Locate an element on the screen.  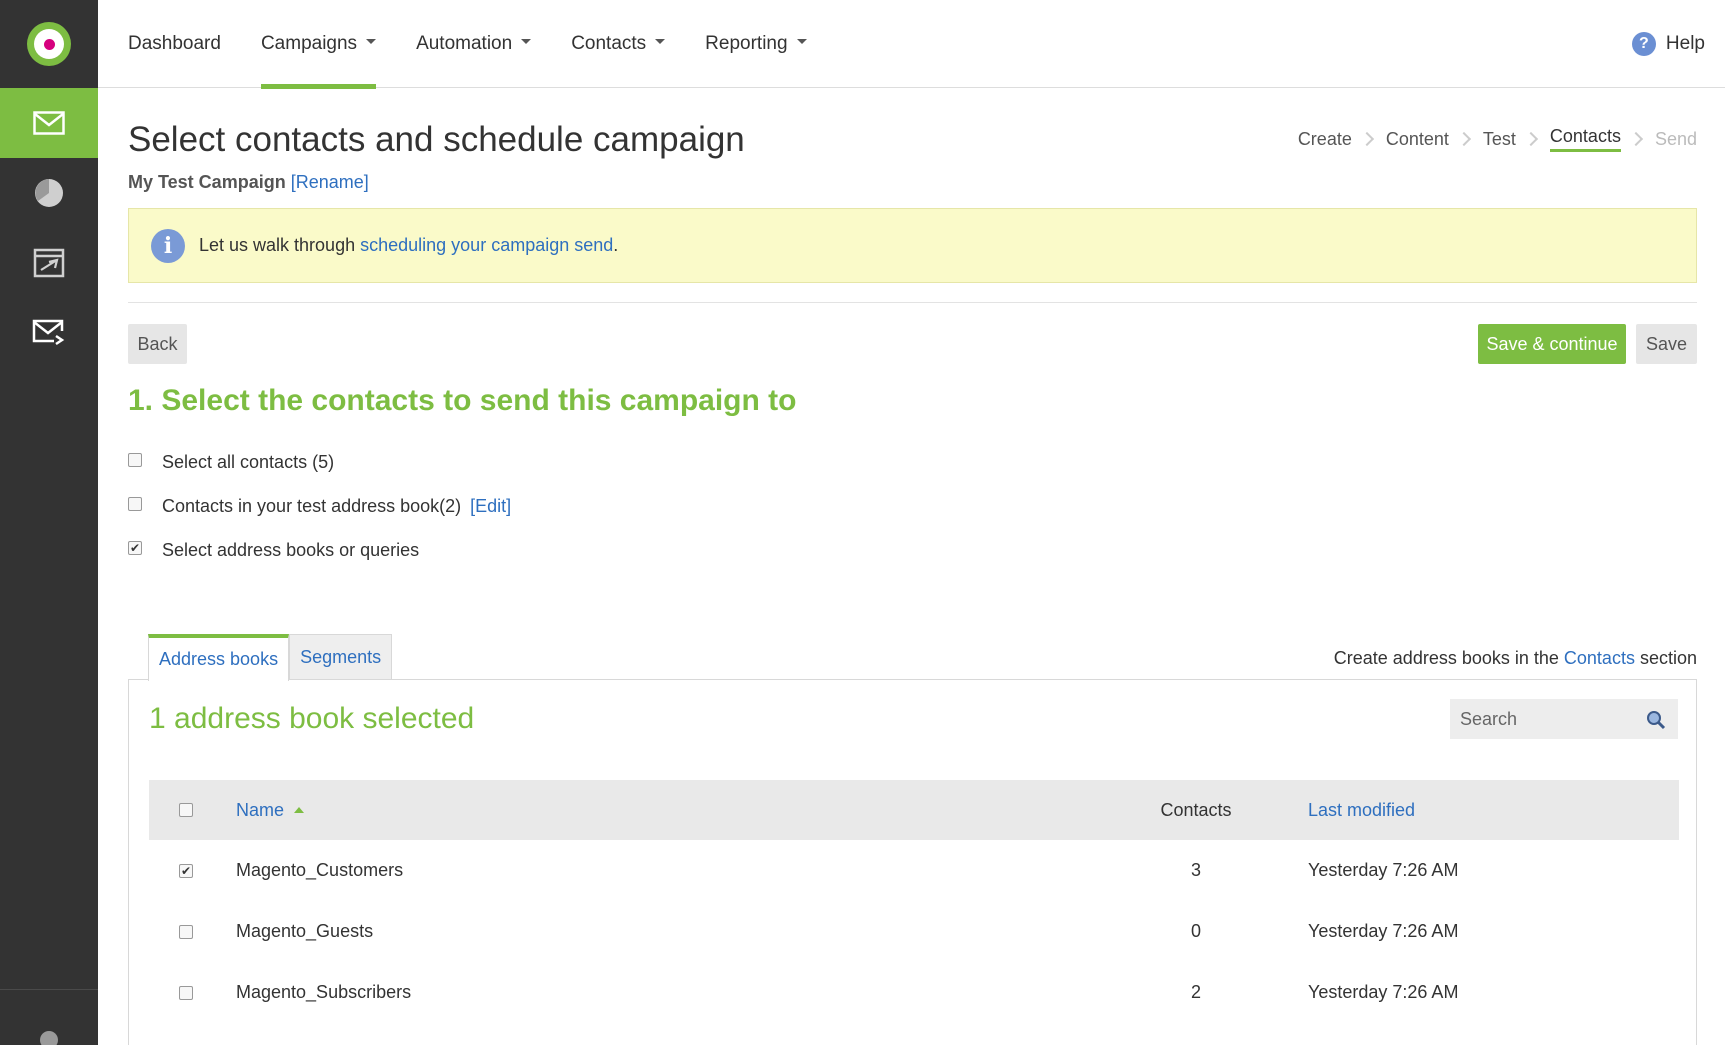
automation-icon is located at coordinates (49, 263).